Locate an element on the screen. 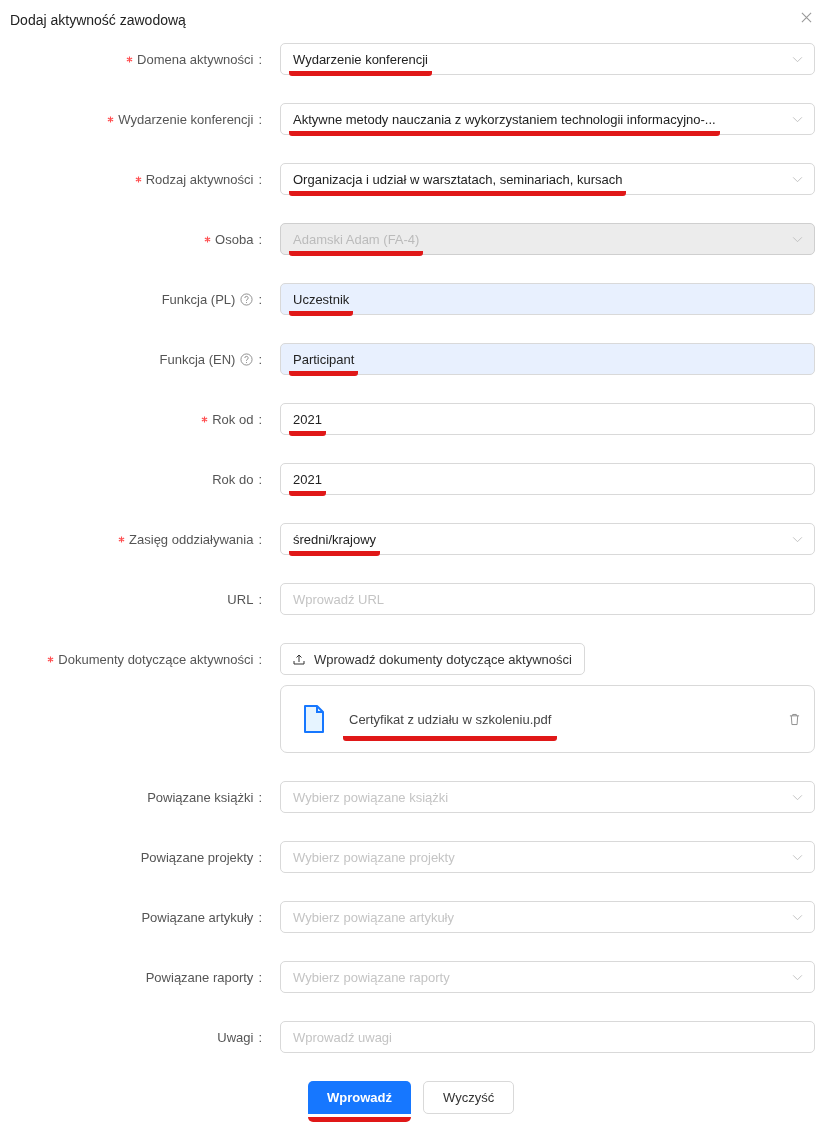  upload-button: Wprowadź dokumenty dotyczące aktywności is located at coordinates (432, 659).